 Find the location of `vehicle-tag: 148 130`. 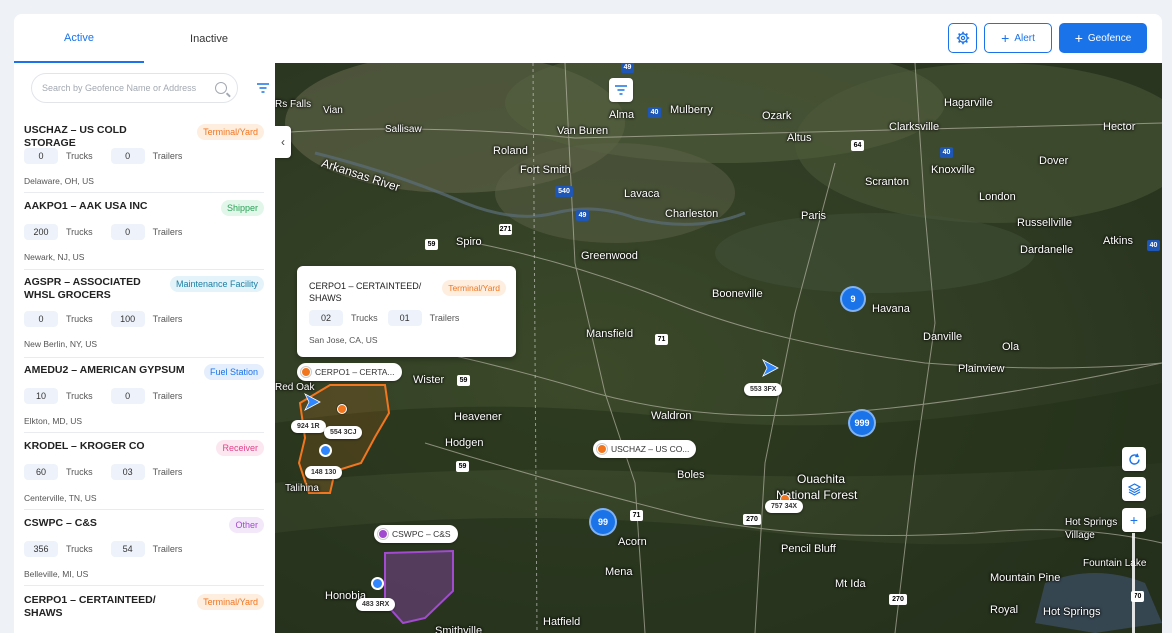

vehicle-tag: 148 130 is located at coordinates (324, 472).